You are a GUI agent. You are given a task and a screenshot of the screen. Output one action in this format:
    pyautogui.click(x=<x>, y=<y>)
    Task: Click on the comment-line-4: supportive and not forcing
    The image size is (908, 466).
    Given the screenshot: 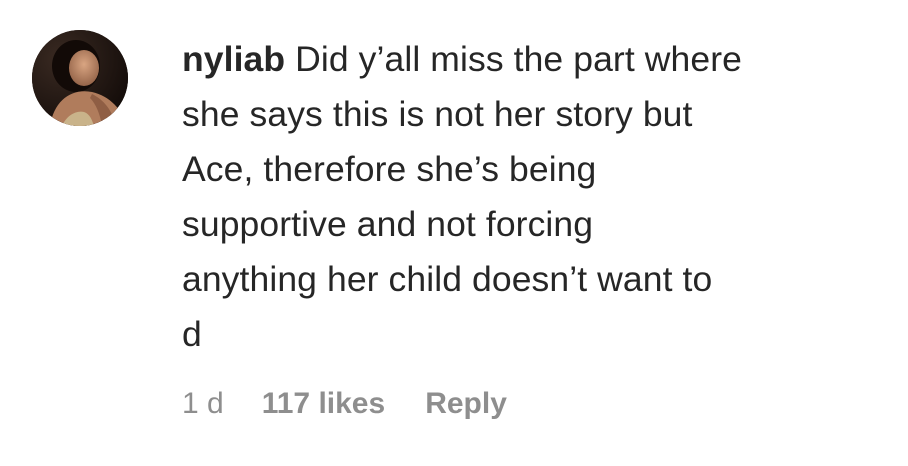 What is the action you would take?
    pyautogui.click(x=388, y=224)
    